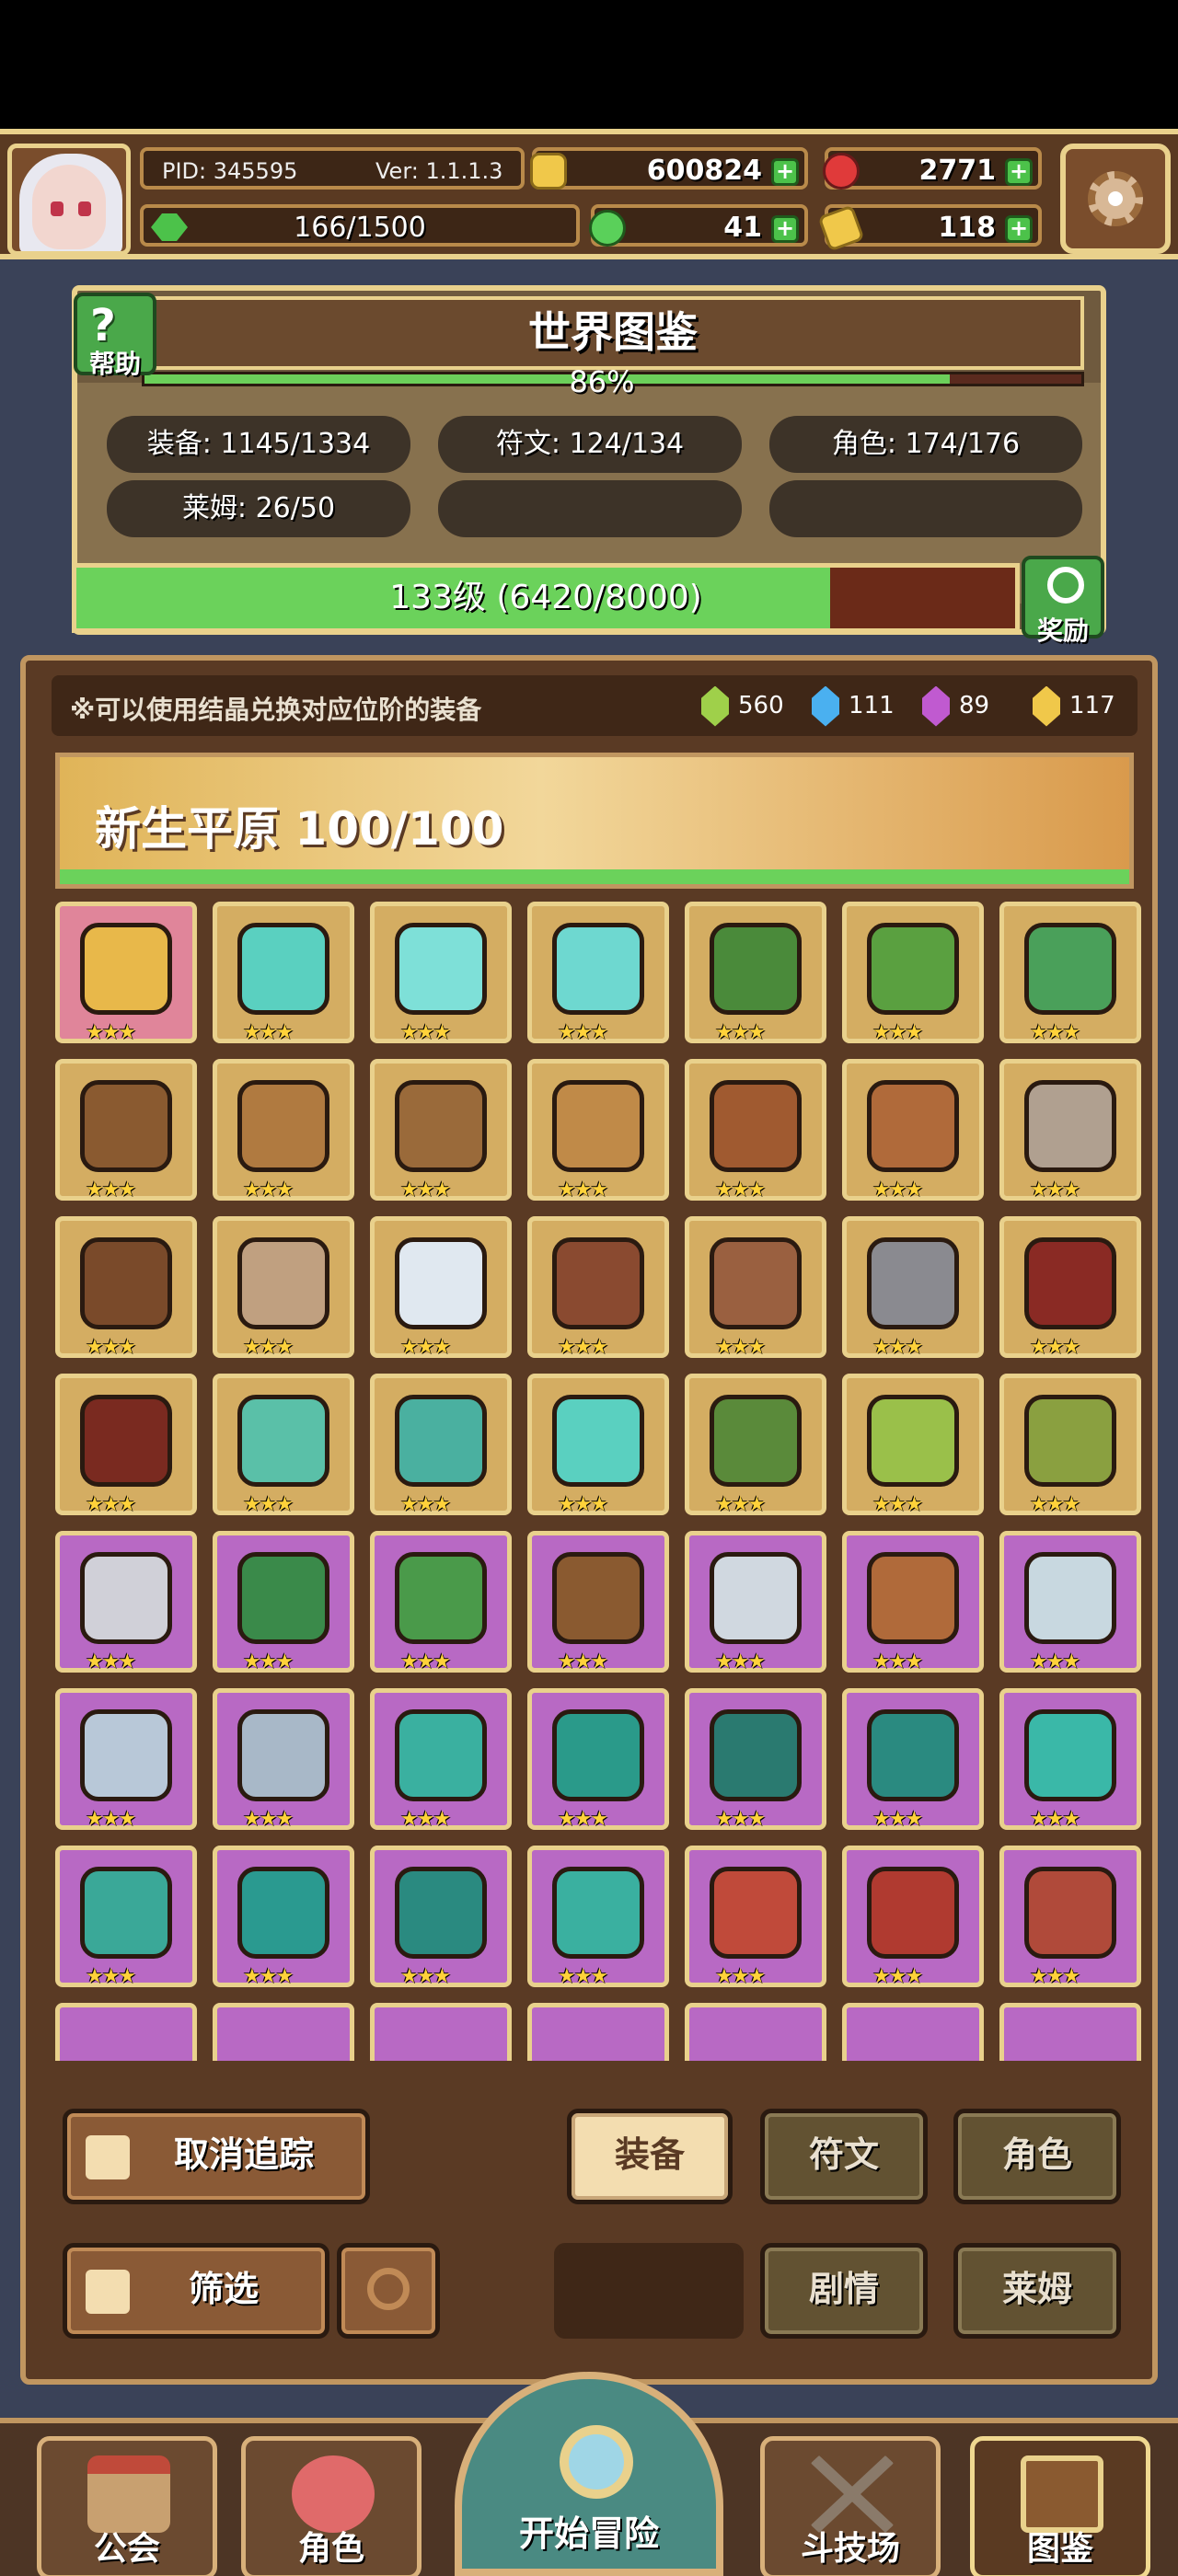  What do you see at coordinates (360, 228) in the screenshot?
I see `stamina-value: 166/1500` at bounding box center [360, 228].